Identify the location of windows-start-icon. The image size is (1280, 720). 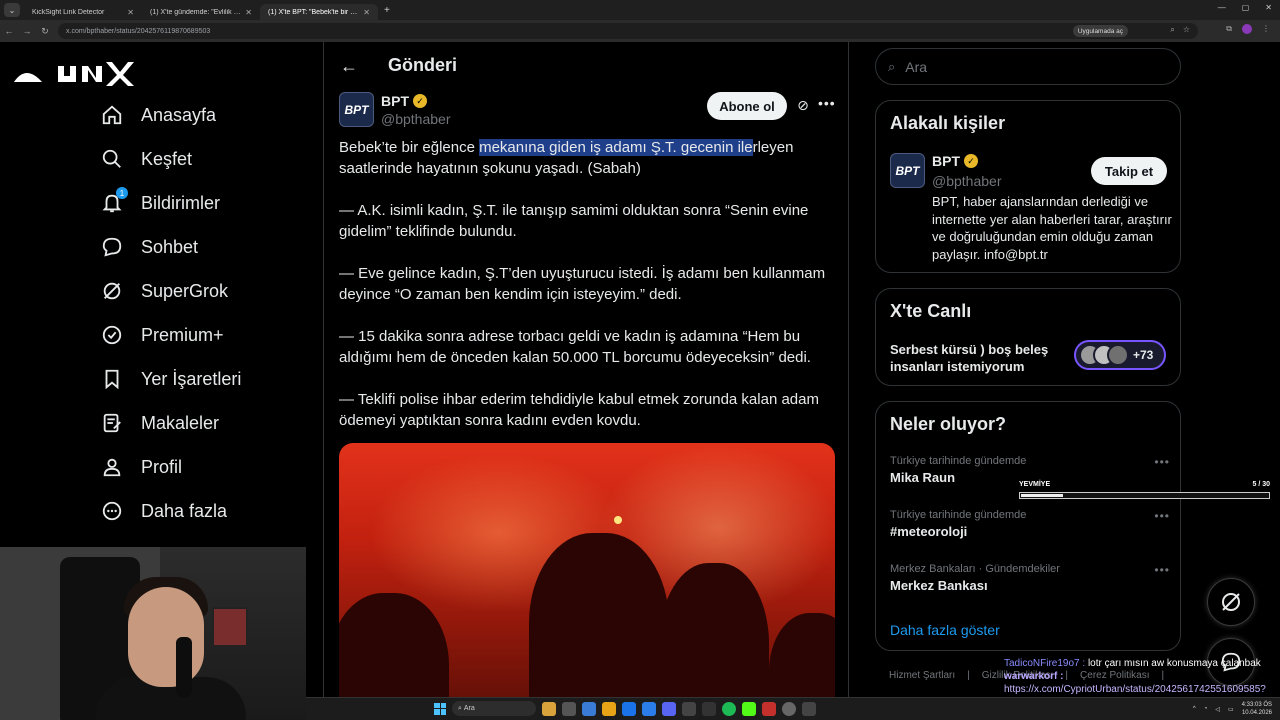
(440, 708).